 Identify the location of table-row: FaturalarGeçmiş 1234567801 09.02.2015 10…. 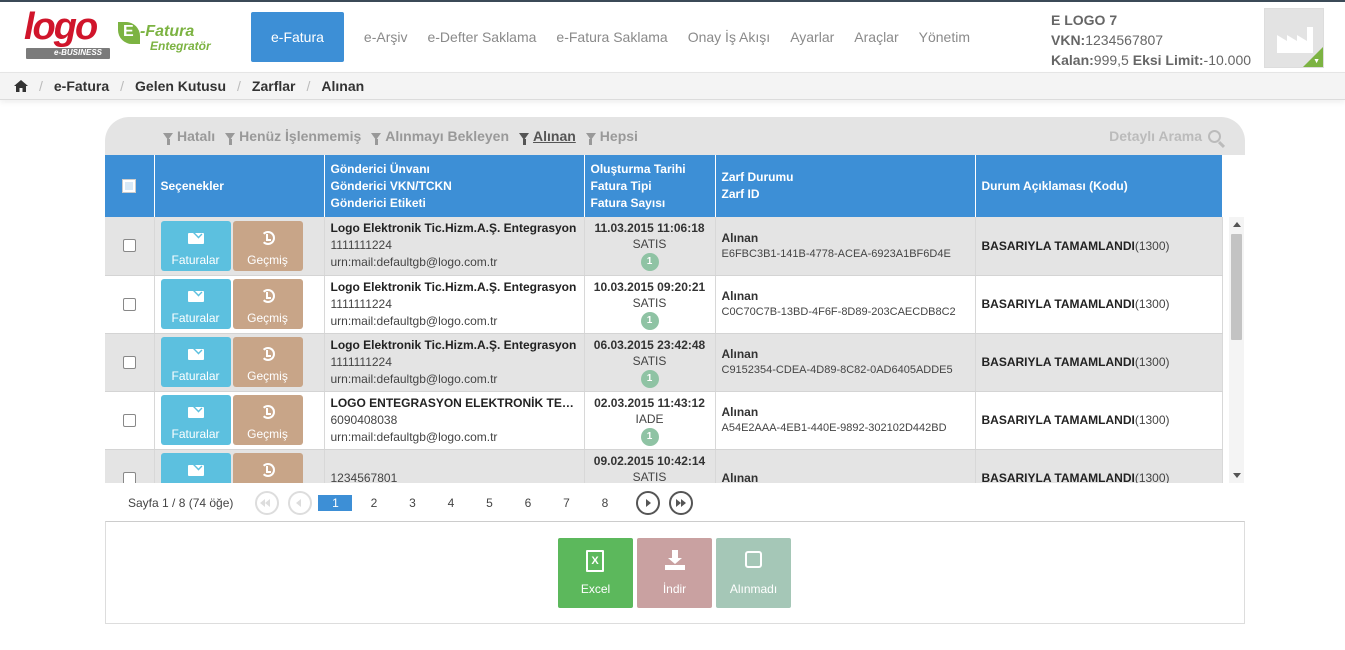
(664, 466).